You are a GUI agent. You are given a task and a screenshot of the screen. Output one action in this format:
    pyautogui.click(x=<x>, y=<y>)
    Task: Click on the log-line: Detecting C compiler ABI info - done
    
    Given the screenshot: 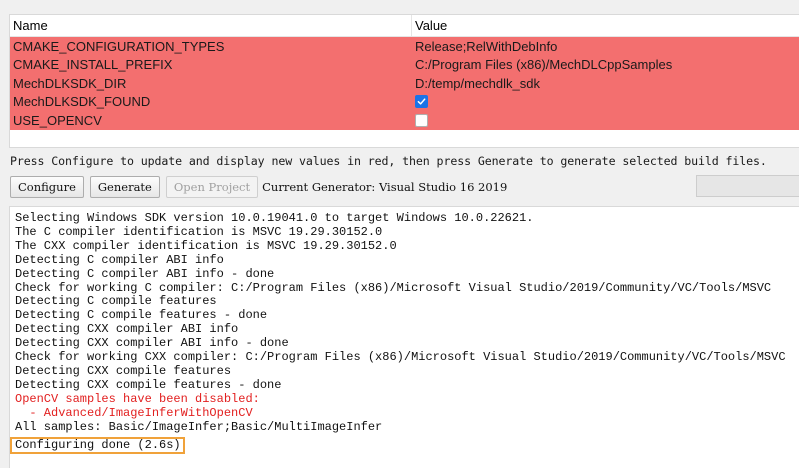 What is the action you would take?
    pyautogui.click(x=145, y=273)
    